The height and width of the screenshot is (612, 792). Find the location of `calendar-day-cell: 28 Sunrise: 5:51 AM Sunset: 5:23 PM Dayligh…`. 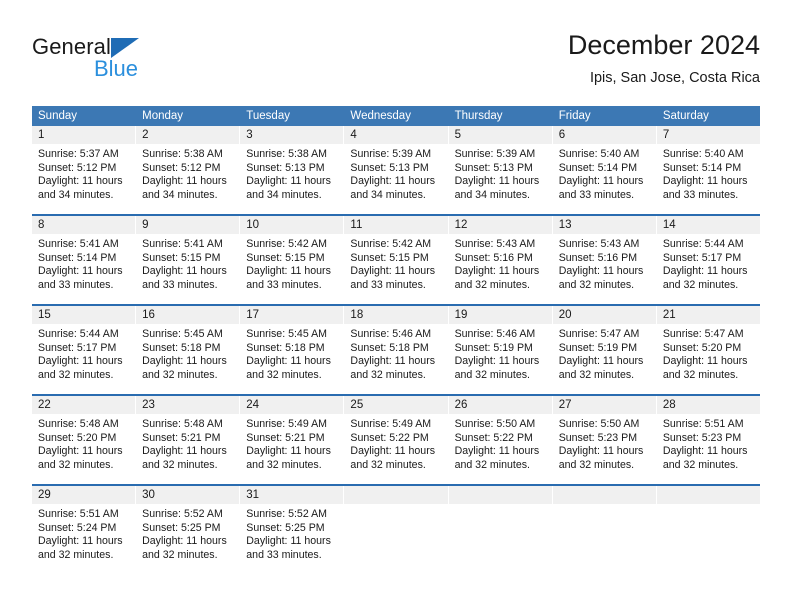

calendar-day-cell: 28 Sunrise: 5:51 AM Sunset: 5:23 PM Dayligh… is located at coordinates (708, 440).